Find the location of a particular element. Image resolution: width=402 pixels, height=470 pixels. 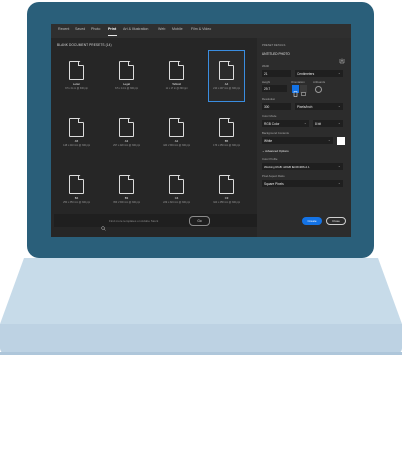

preset-name: Letter is located at coordinates (76, 84).